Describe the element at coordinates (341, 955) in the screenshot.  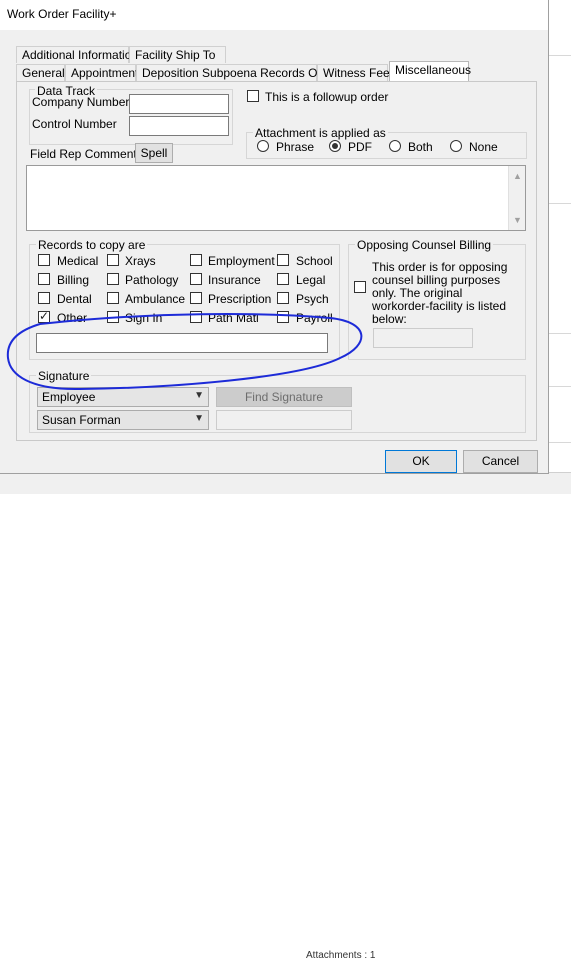
I see `attachments-count: Attachments : 1` at that location.